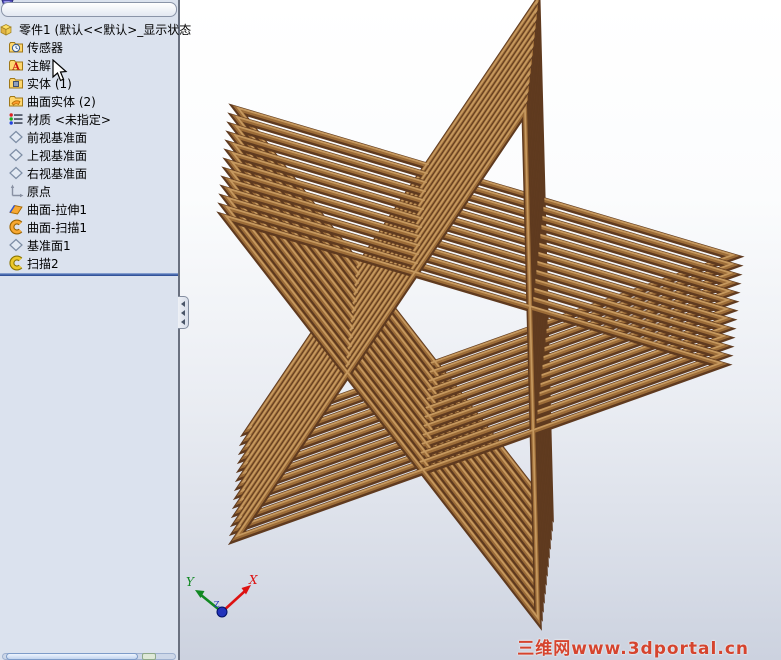 This screenshot has width=781, height=660. Describe the element at coordinates (16, 83) in the screenshot. I see `solid-bodies-folder-icon` at that location.